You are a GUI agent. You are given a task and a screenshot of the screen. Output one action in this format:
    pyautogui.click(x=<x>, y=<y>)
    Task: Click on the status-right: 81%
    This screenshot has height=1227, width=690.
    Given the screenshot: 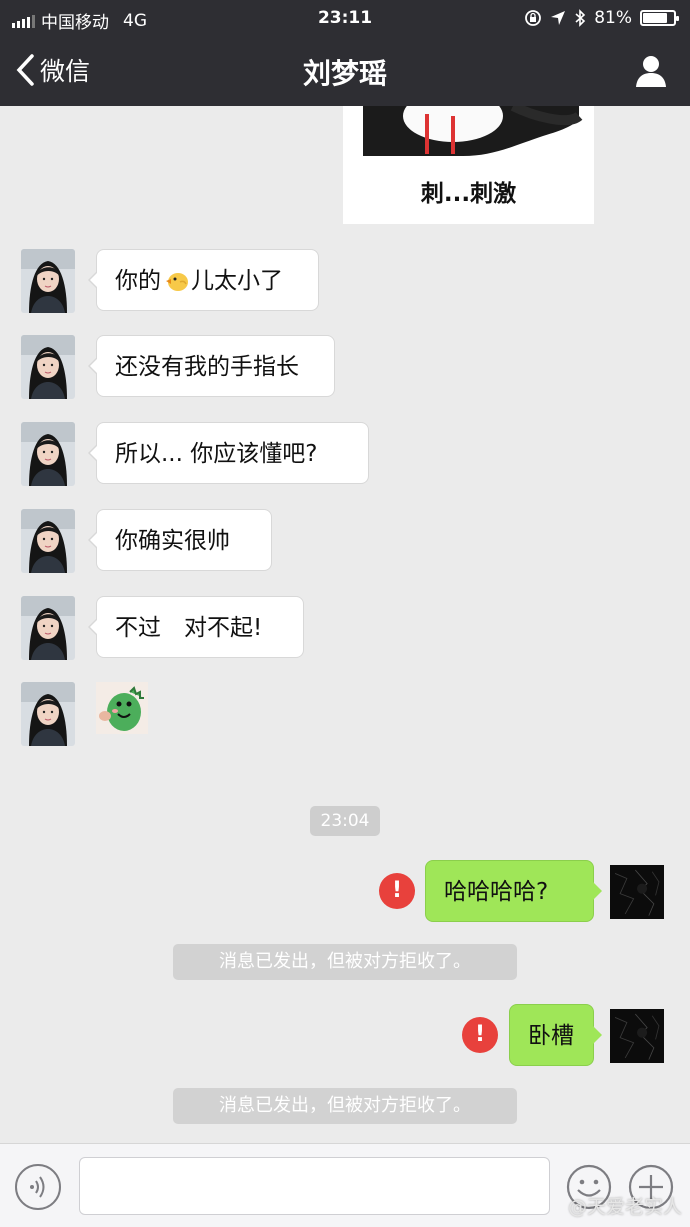 What is the action you would take?
    pyautogui.click(x=601, y=18)
    